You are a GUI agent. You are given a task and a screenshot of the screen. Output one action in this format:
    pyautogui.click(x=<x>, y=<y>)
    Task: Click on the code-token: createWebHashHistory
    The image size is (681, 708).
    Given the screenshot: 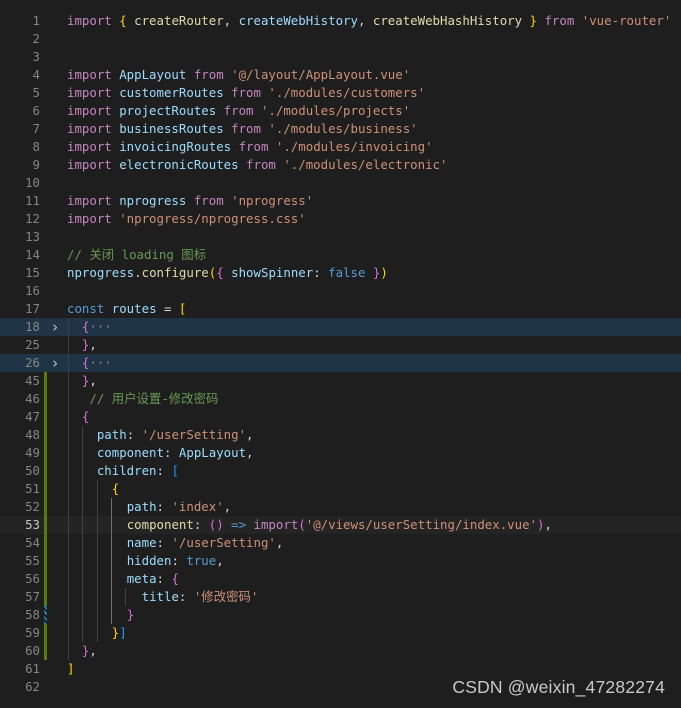 What is the action you would take?
    pyautogui.click(x=447, y=20)
    